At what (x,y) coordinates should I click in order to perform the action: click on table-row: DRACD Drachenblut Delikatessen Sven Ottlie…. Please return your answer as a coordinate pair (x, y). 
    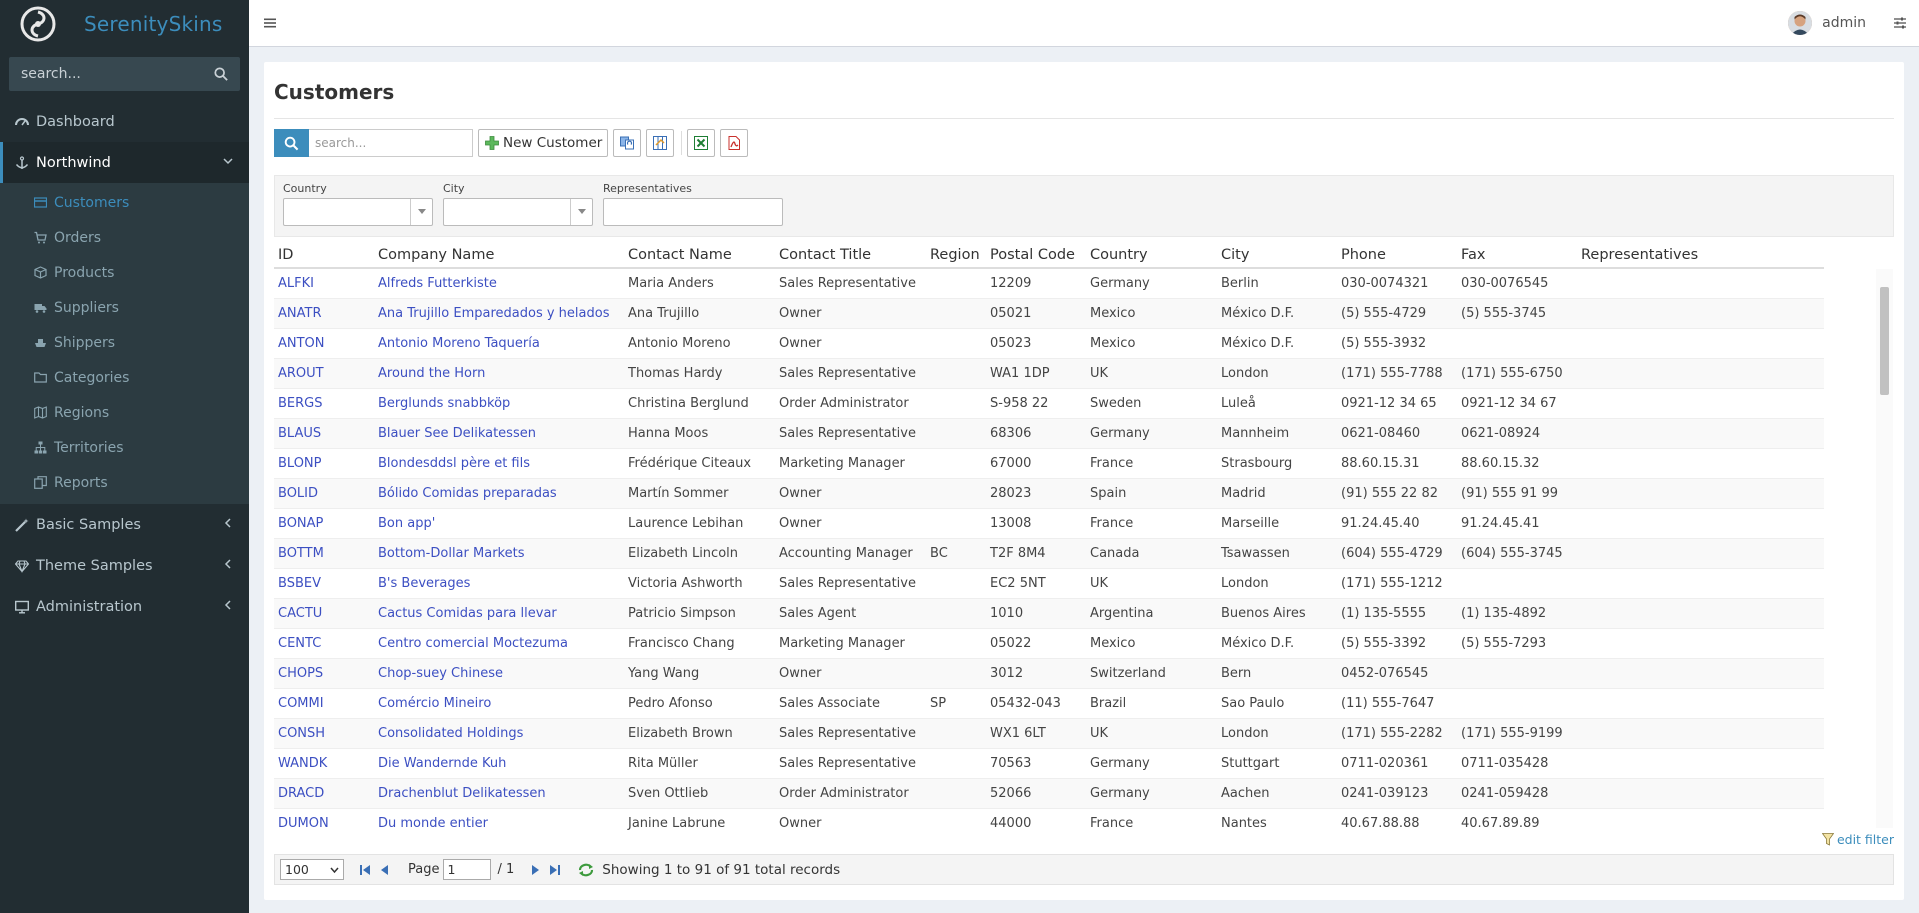
    Looking at the image, I should click on (1049, 794).